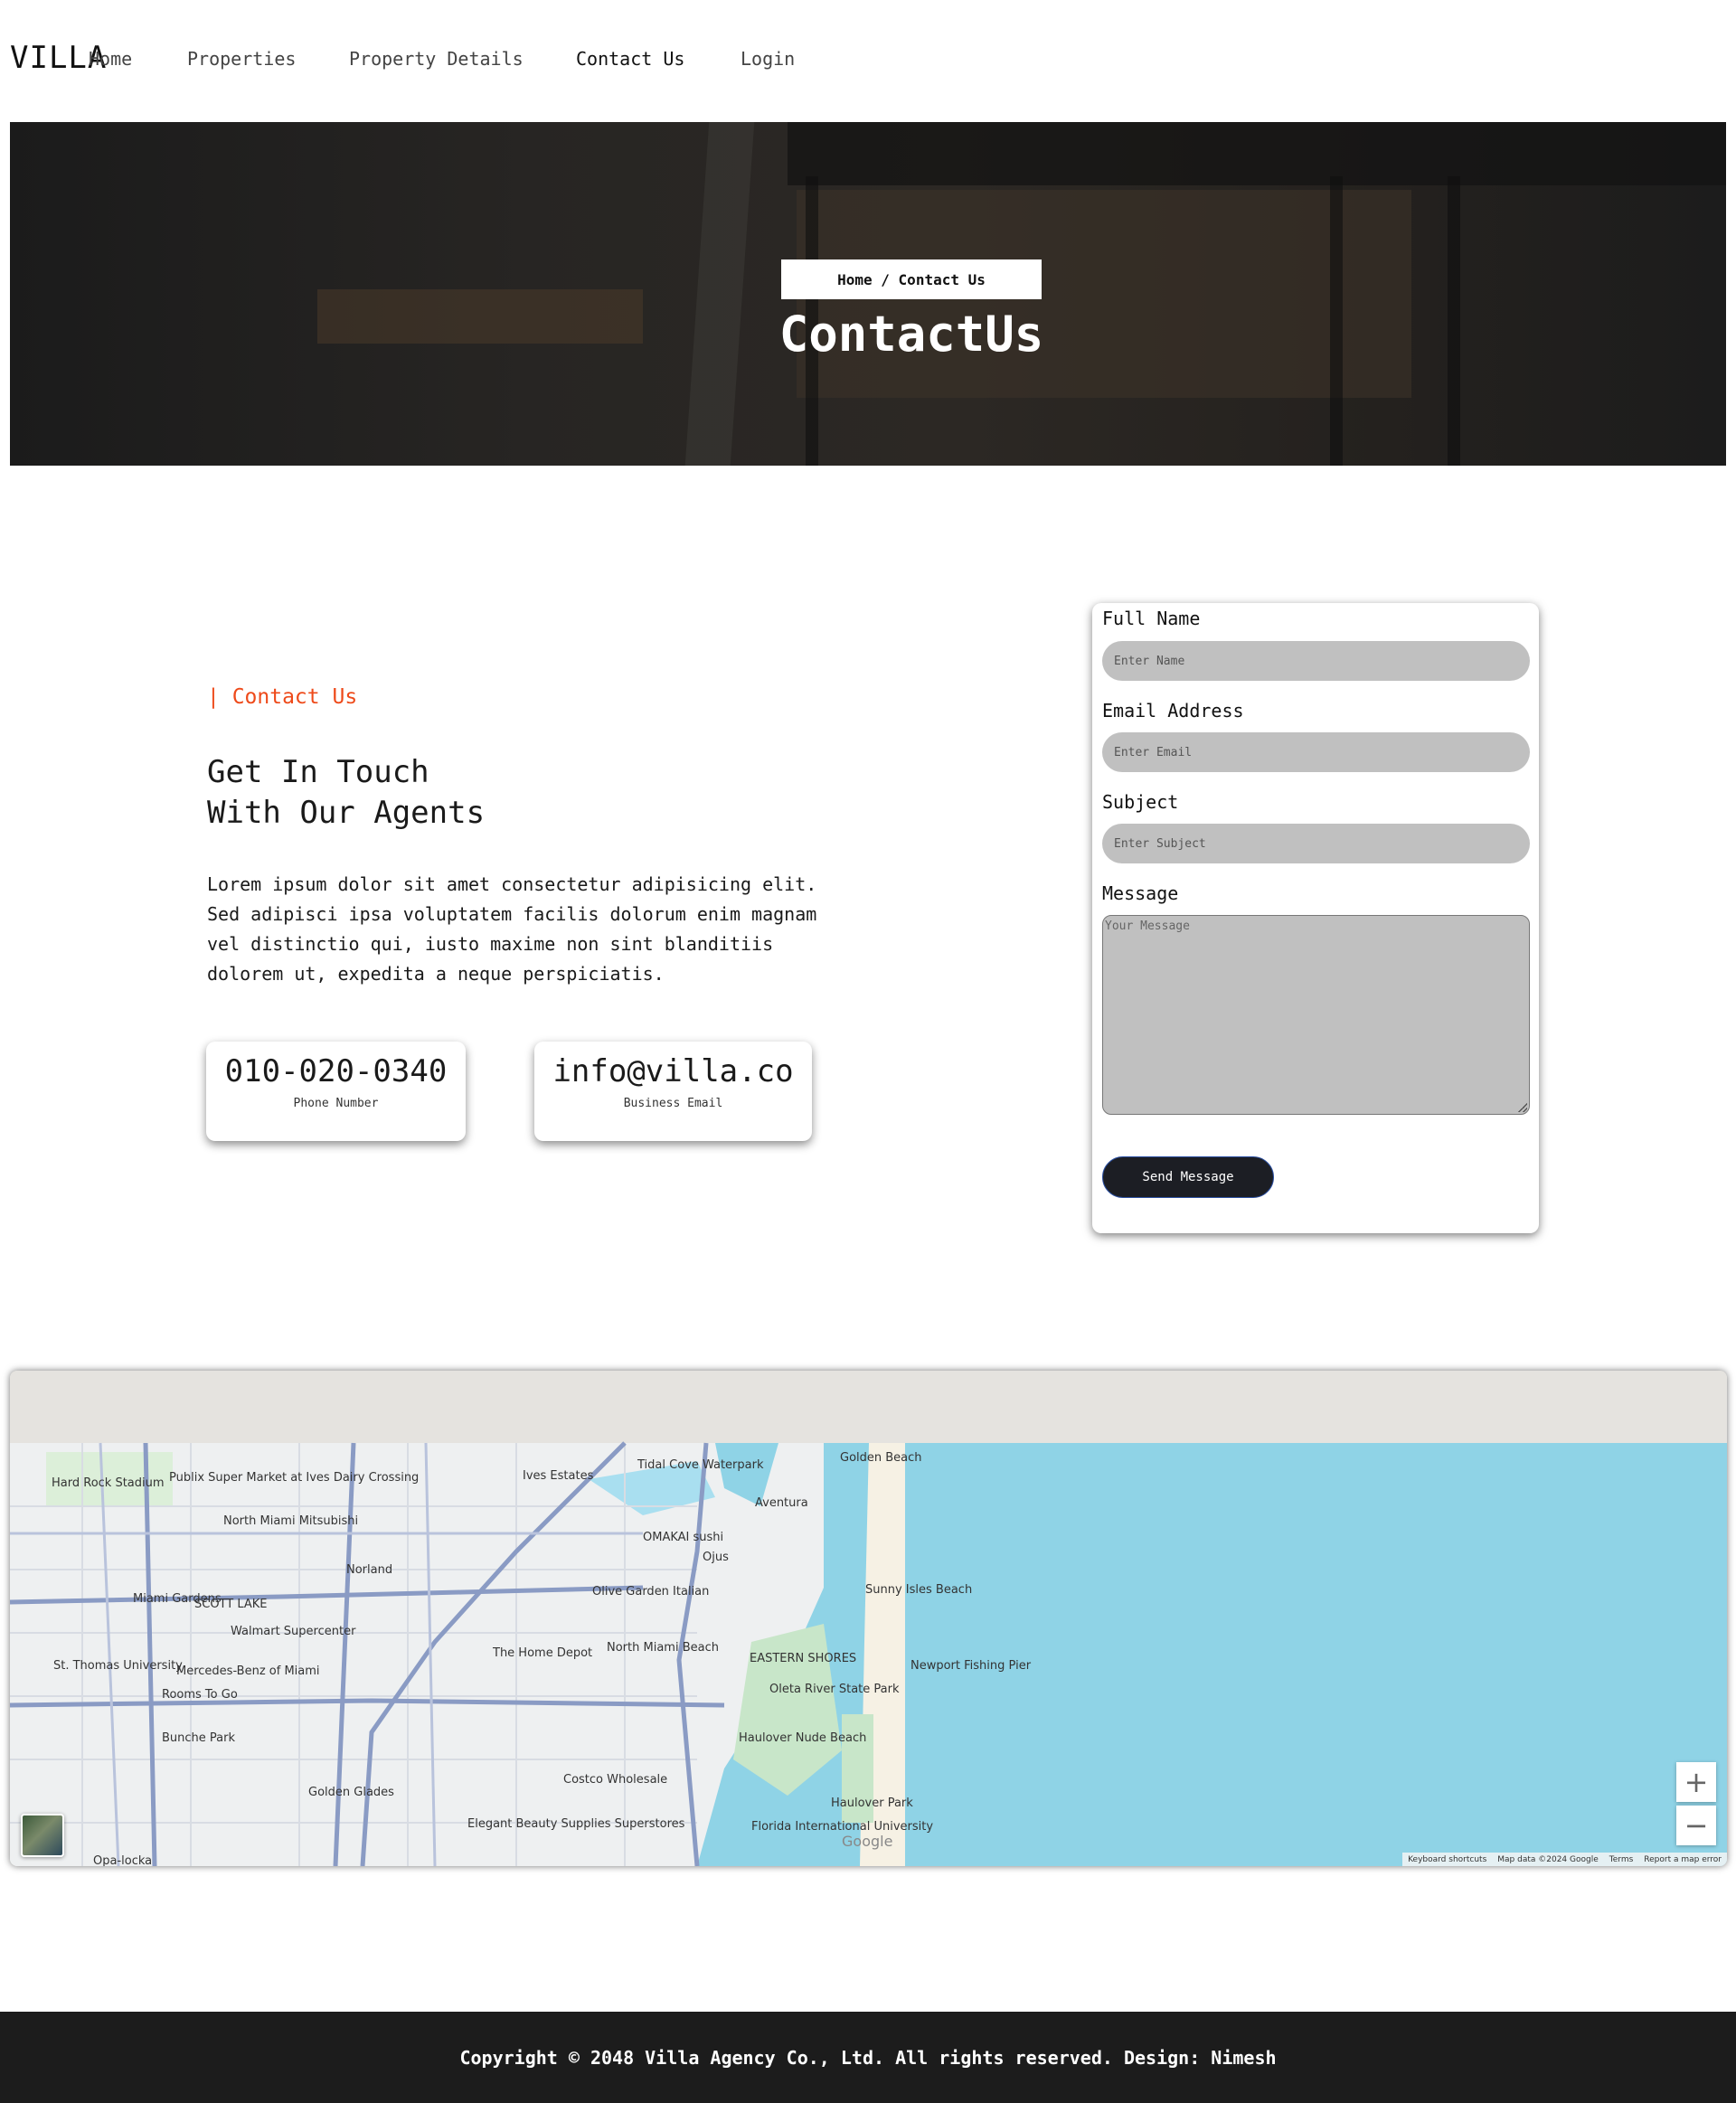 The image size is (1736, 2103). Describe the element at coordinates (673, 1103) in the screenshot. I see `email-label: Business Email` at that location.